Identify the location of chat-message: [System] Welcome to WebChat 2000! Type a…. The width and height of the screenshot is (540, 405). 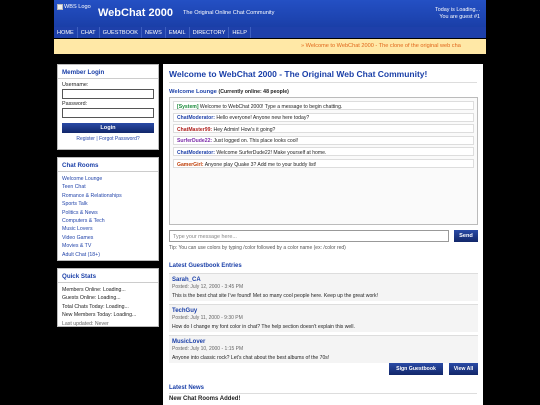
(323, 105).